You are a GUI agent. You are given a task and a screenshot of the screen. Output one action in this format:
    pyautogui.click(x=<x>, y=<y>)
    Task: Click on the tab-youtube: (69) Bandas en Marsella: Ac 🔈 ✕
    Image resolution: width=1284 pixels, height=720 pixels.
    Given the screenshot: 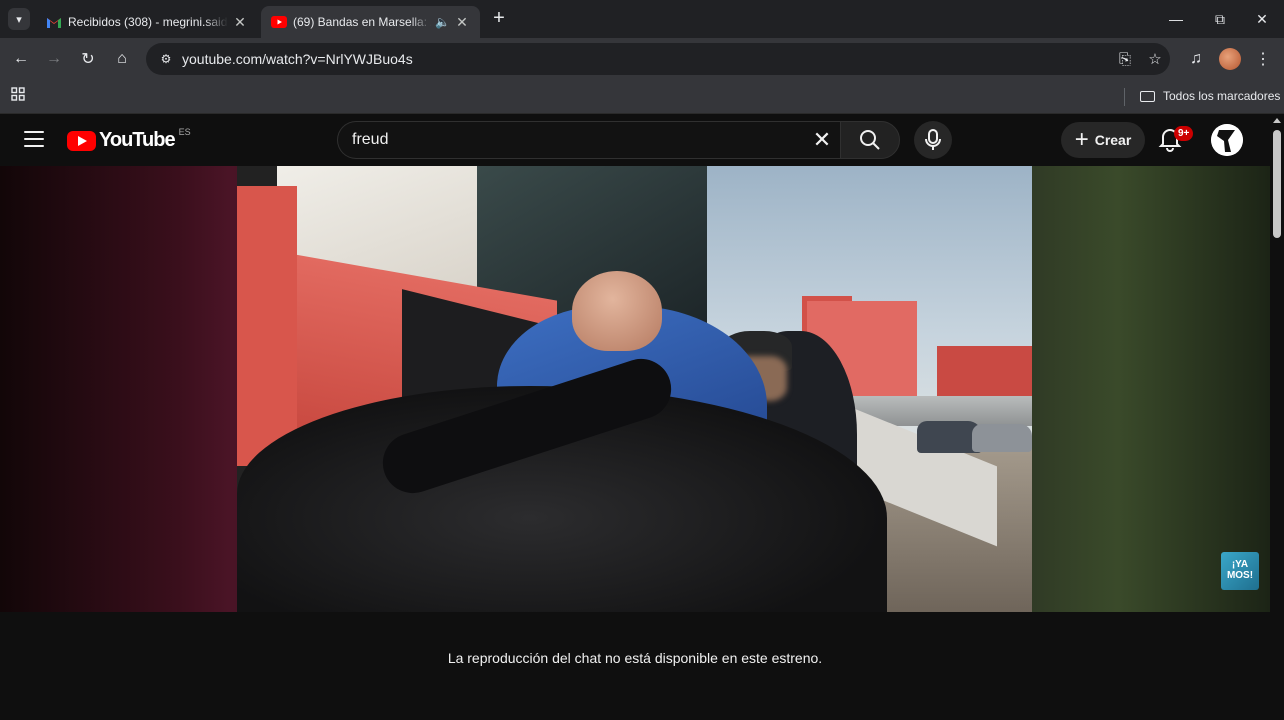 What is the action you would take?
    pyautogui.click(x=370, y=22)
    